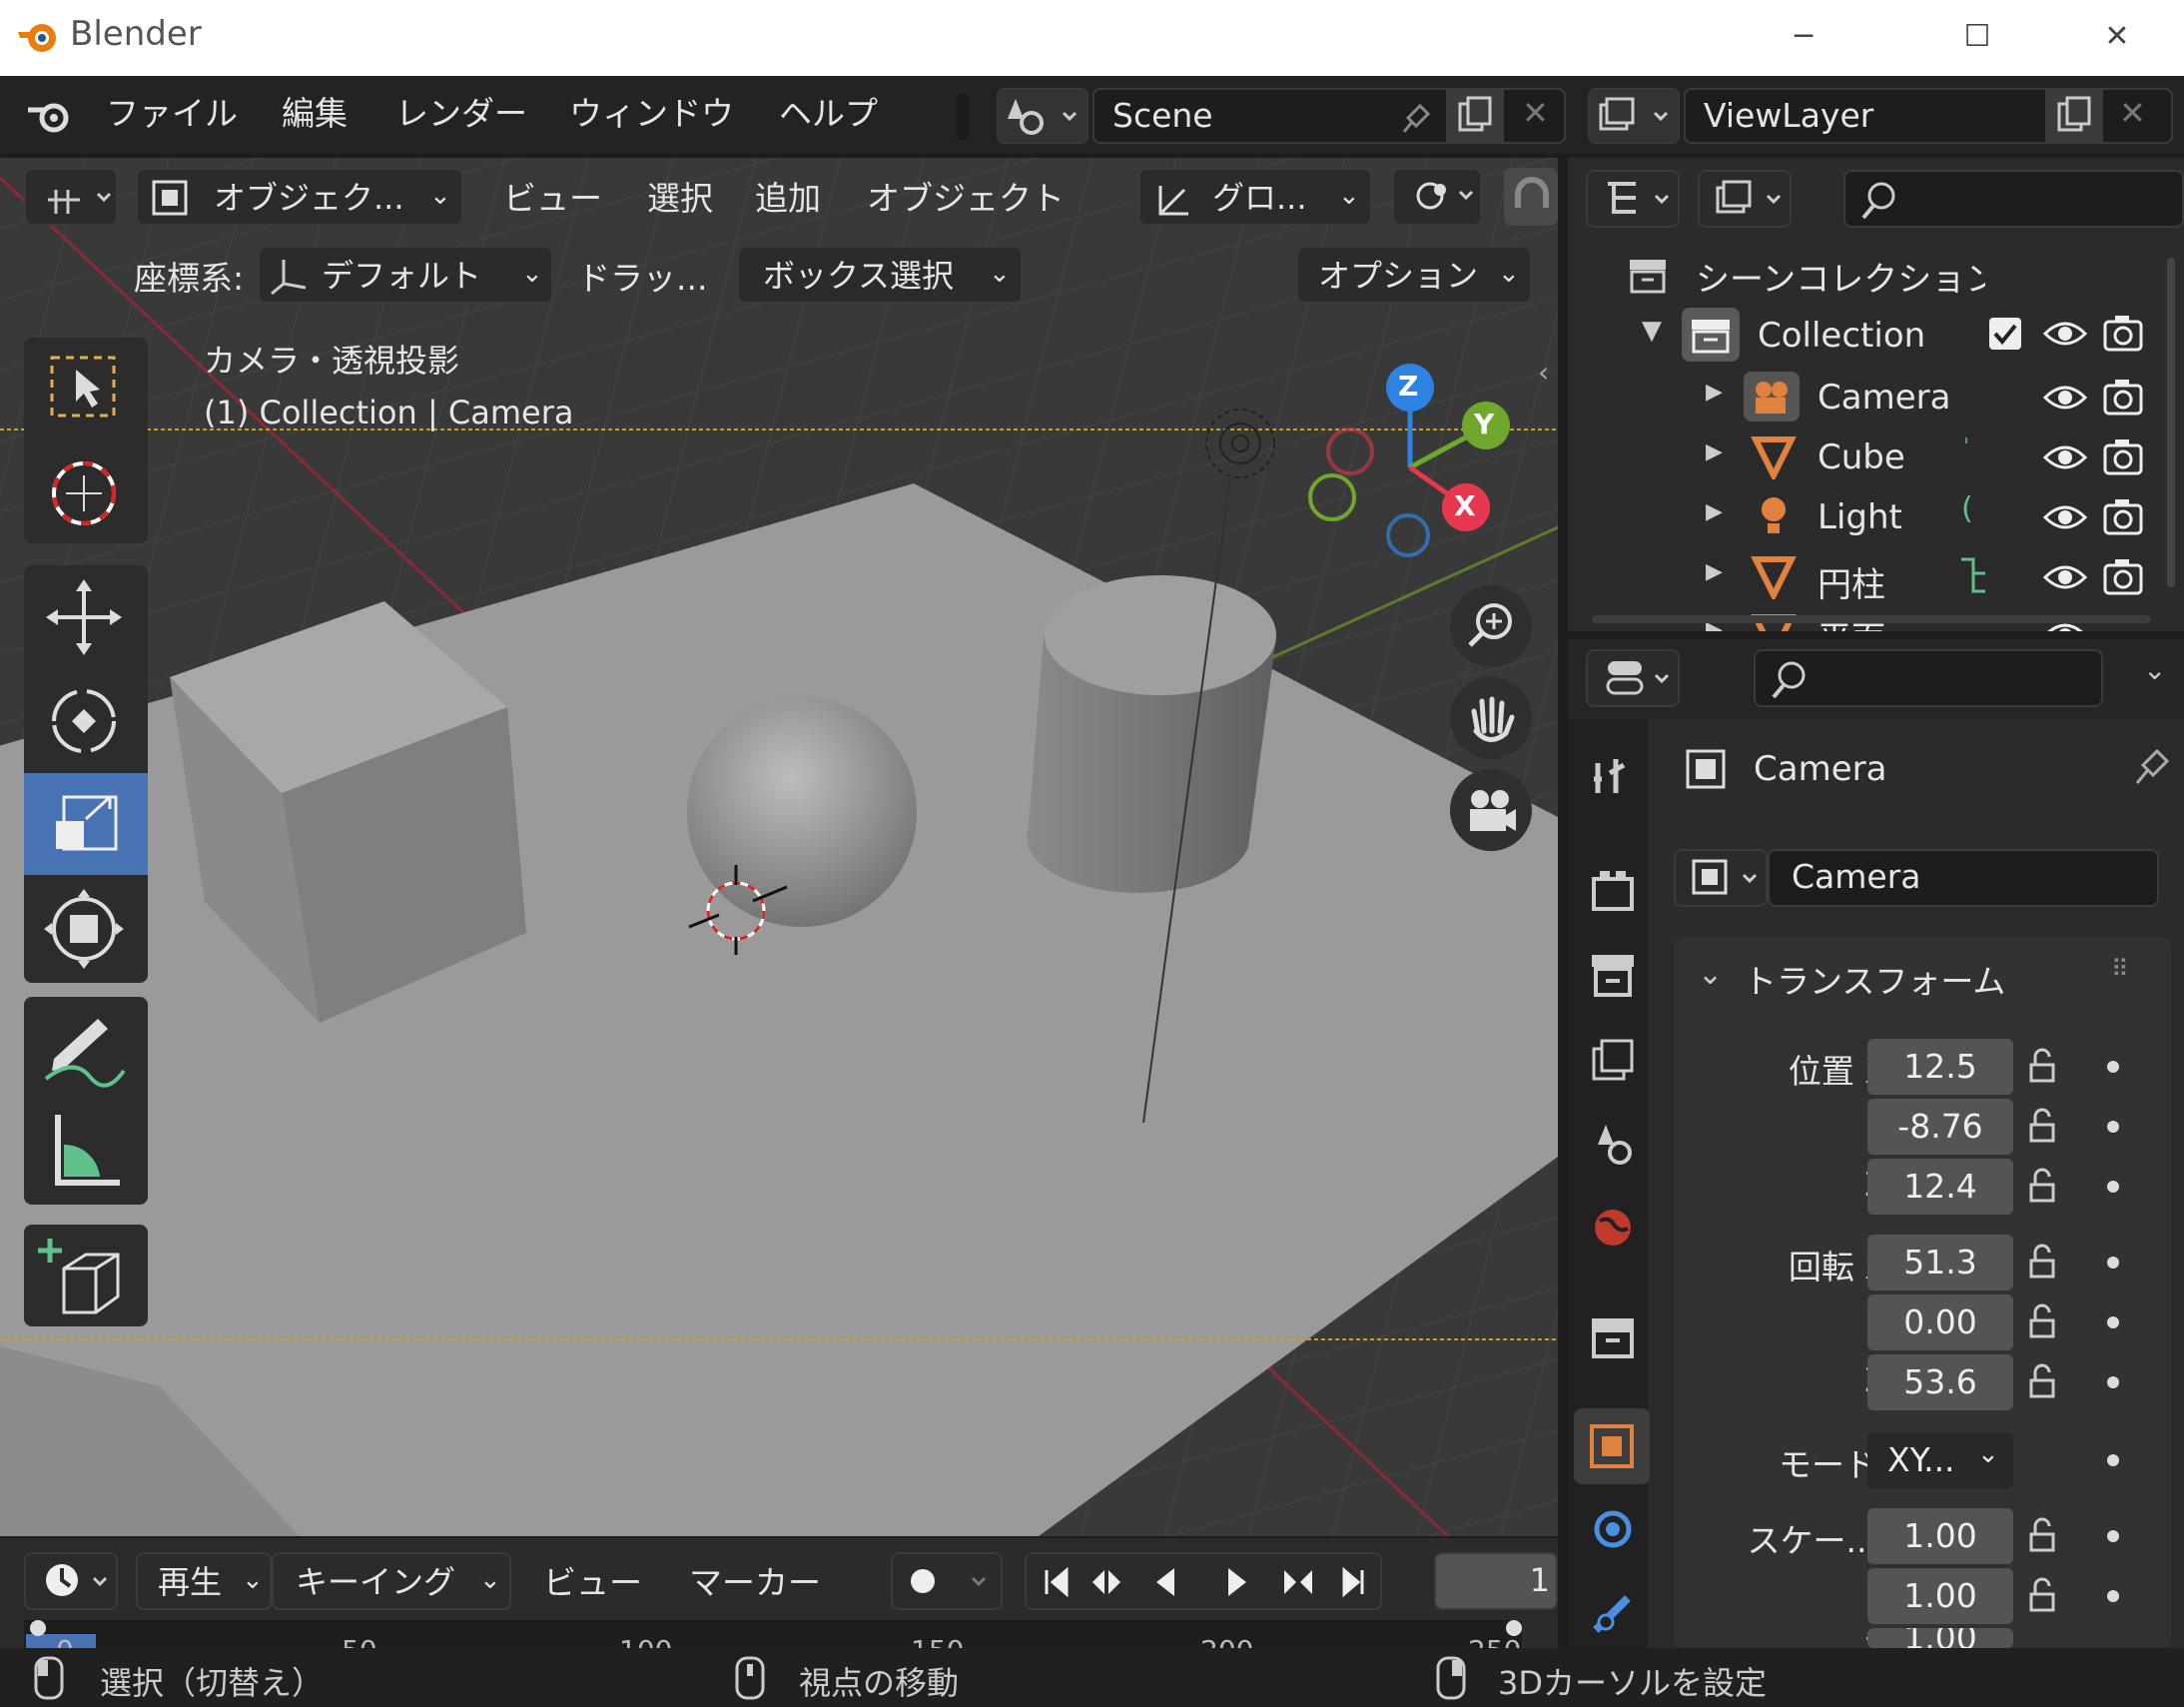 The image size is (2184, 1707). I want to click on object-tab-active, so click(1612, 1446).